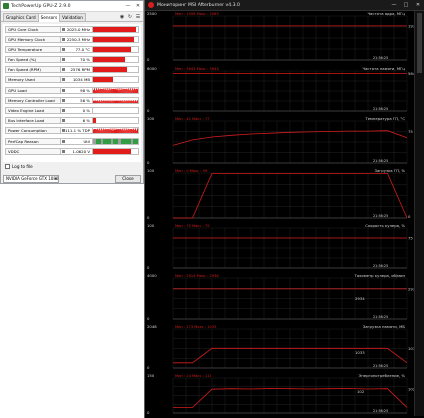 This screenshot has width=424, height=418. Describe the element at coordinates (115, 141) in the screenshot. I see `perfcap-strip` at that location.